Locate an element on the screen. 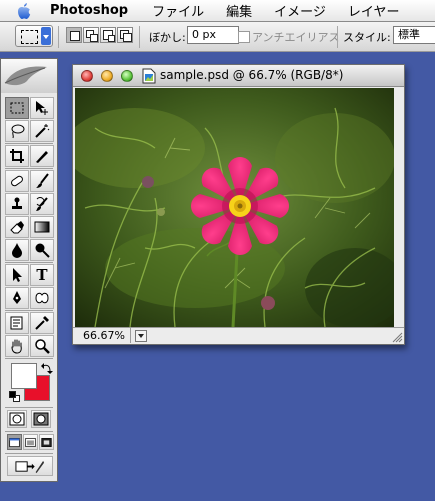 The width and height of the screenshot is (435, 501). tool-gradient is located at coordinates (42, 227).